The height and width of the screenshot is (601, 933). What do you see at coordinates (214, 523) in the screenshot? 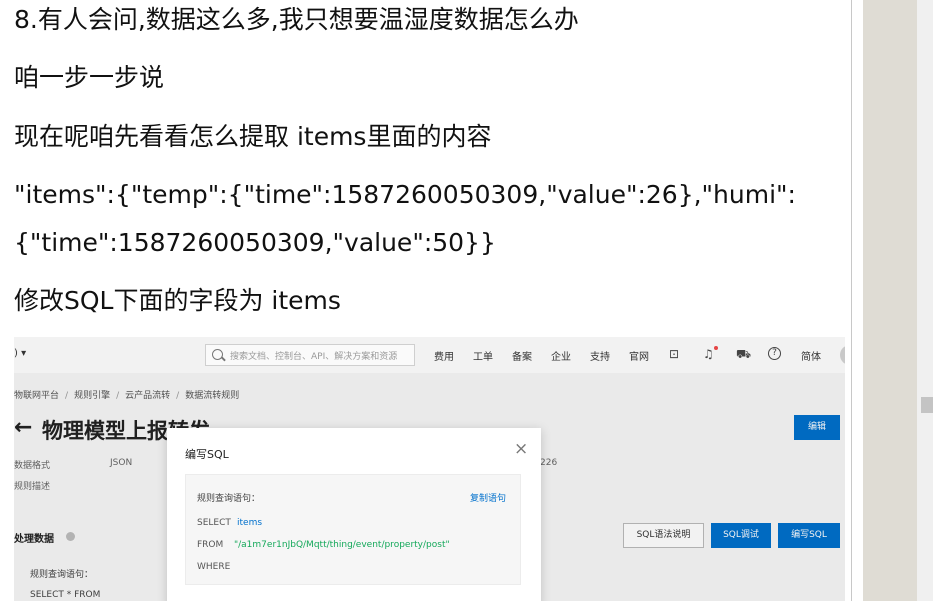
I see `sql-select-keyword: SELECT` at bounding box center [214, 523].